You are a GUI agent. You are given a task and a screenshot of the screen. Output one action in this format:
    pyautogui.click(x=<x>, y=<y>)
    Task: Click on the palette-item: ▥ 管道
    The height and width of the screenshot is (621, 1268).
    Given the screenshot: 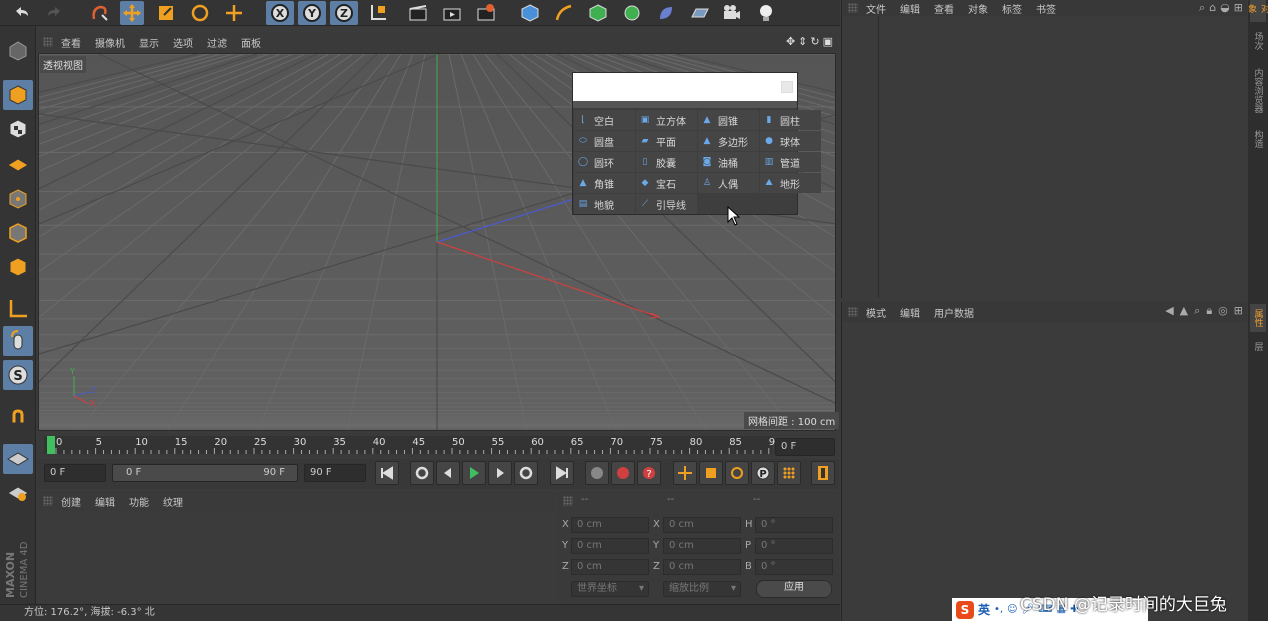 What is the action you would take?
    pyautogui.click(x=790, y=162)
    